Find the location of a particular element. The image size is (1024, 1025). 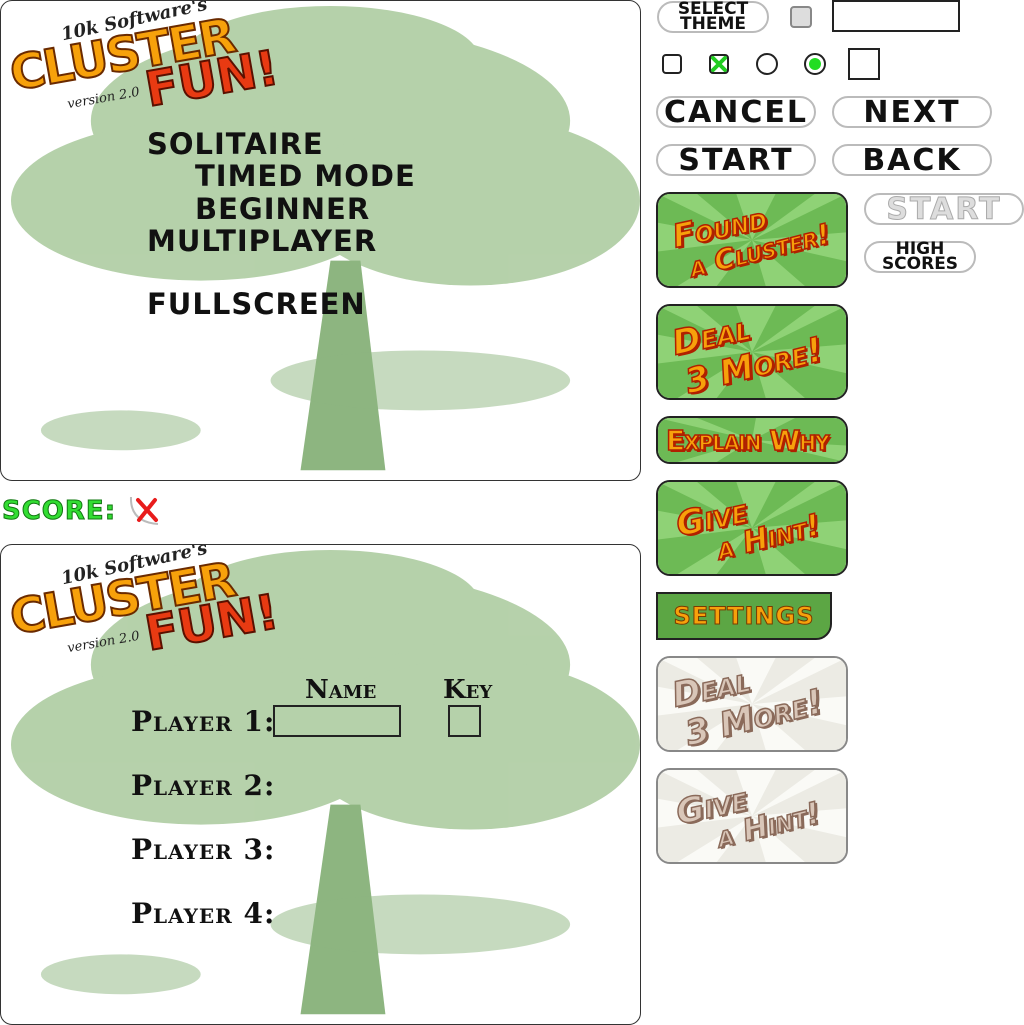

player-2-label: Player 2: is located at coordinates (203, 785).